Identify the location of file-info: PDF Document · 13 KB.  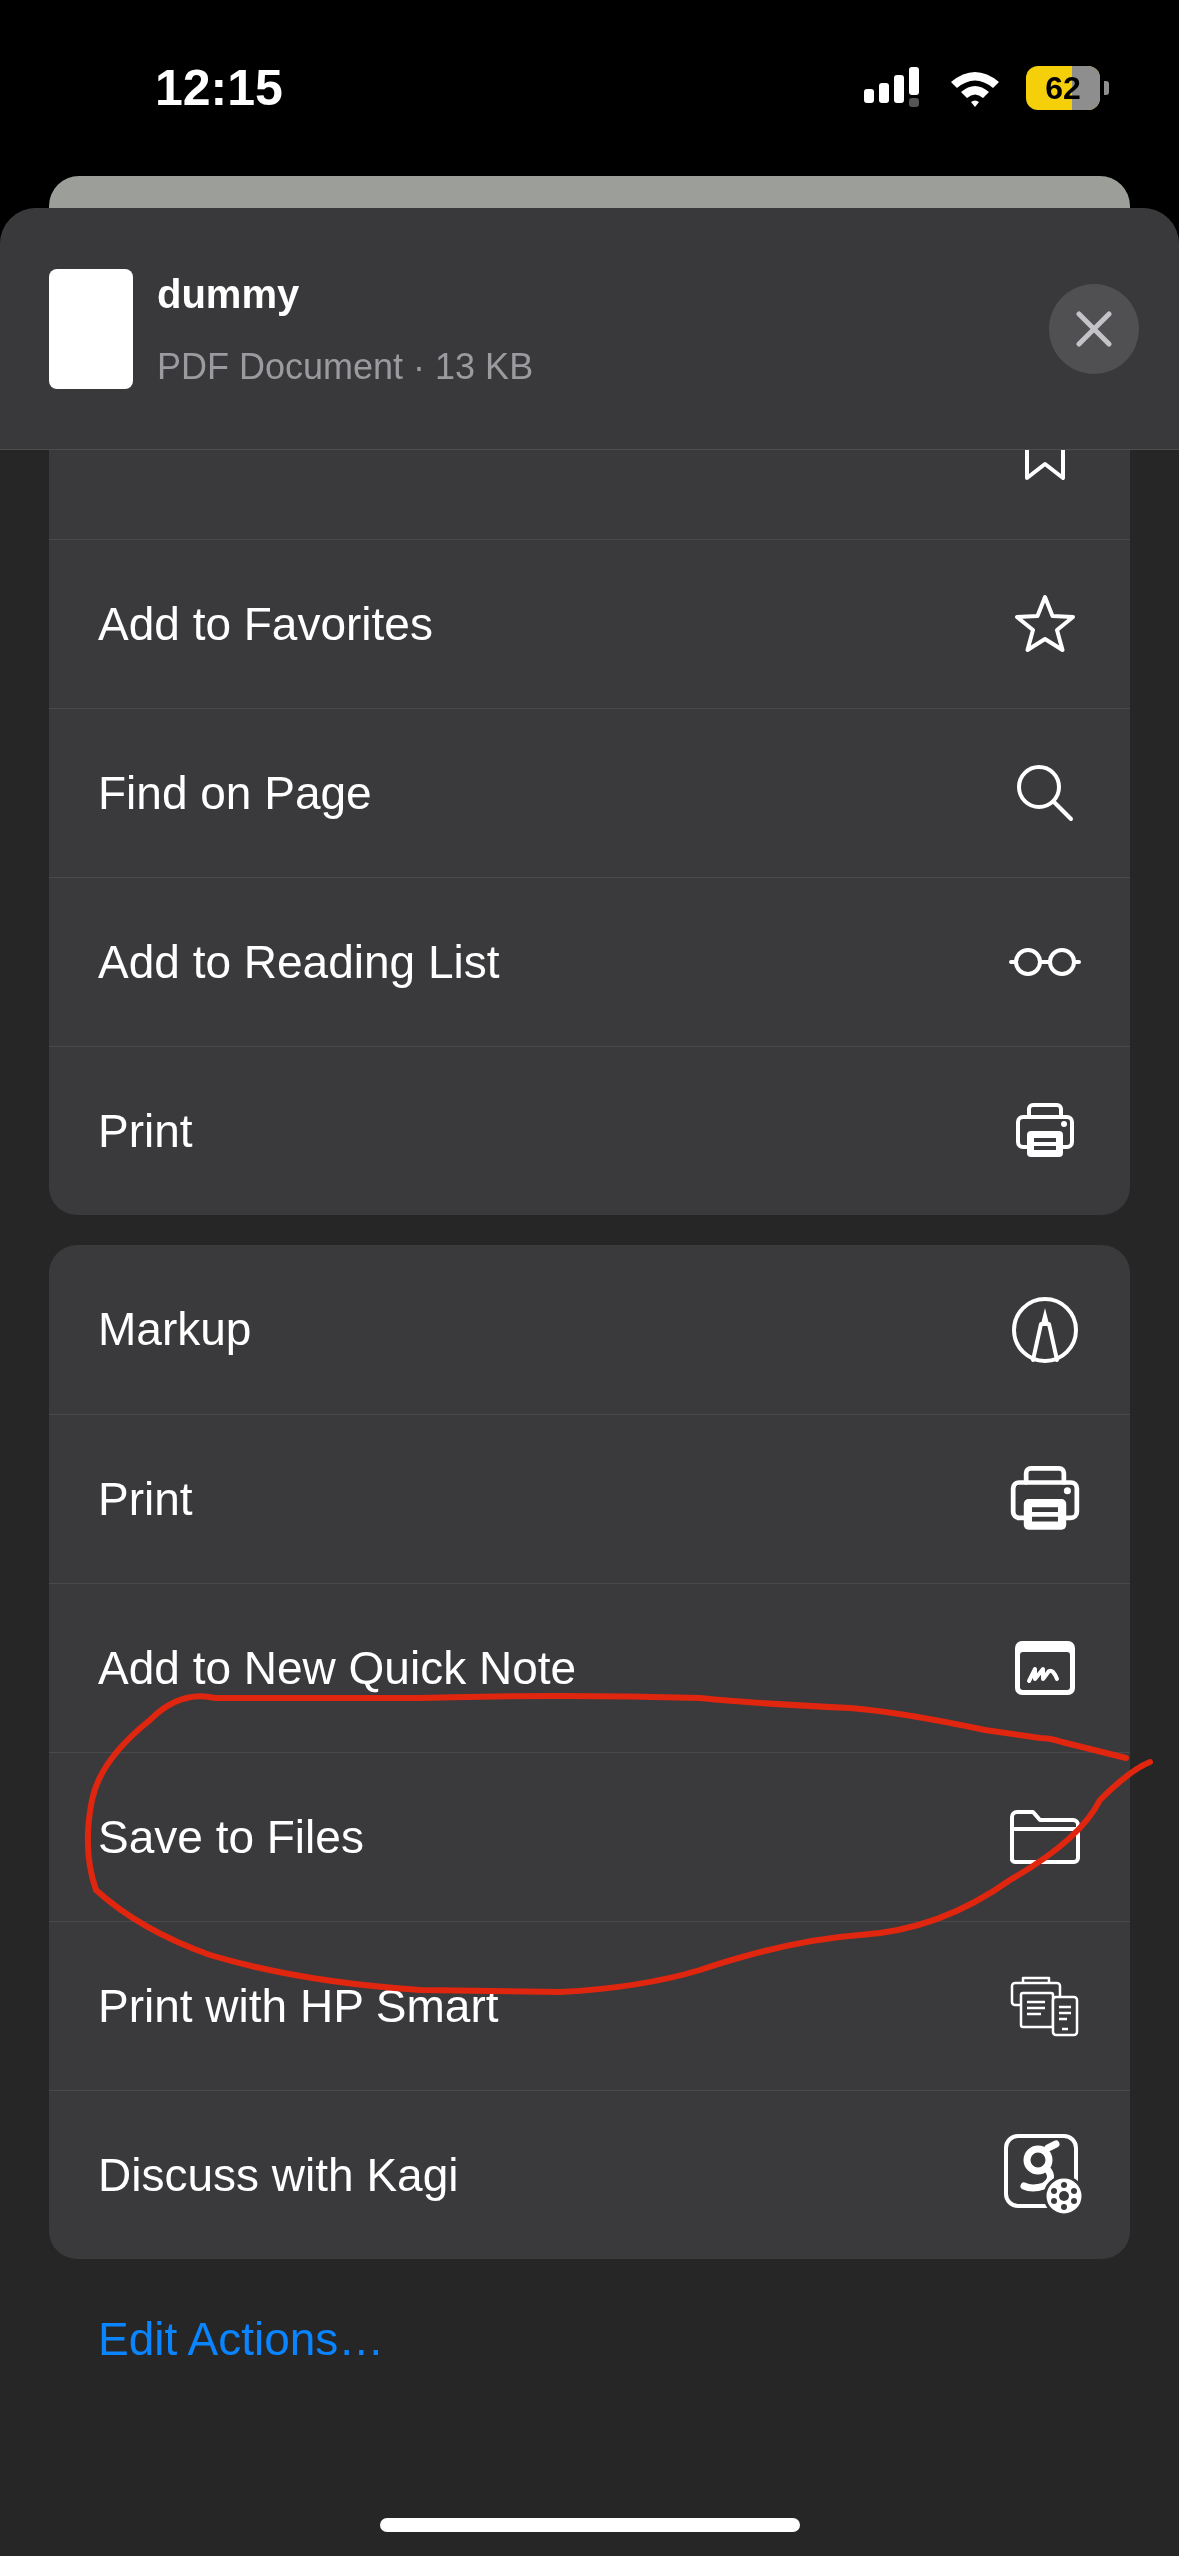
(345, 366).